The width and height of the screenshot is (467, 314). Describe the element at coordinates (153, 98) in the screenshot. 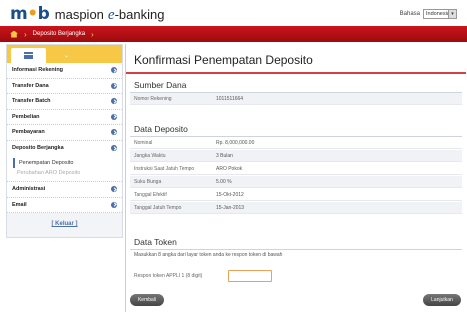

I see `field-label: Nomor Rekening` at that location.